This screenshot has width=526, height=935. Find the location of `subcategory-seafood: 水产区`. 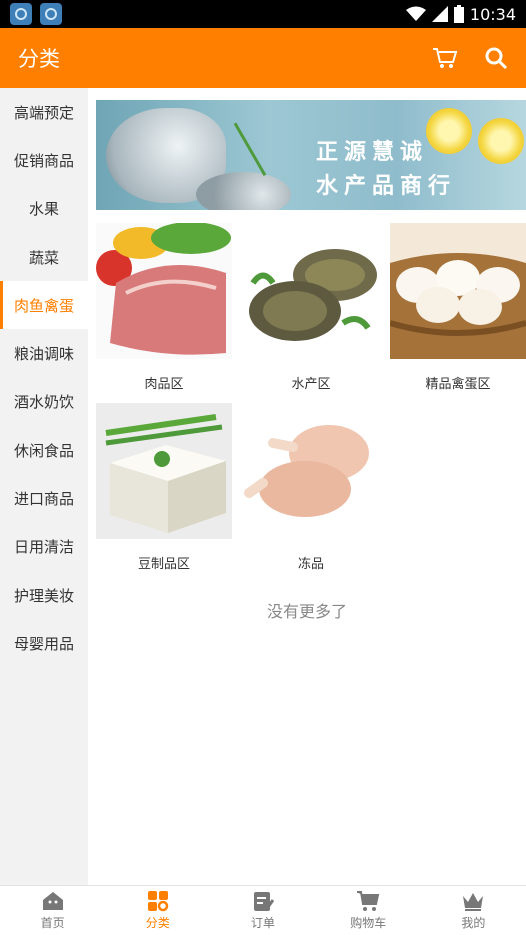

subcategory-seafood: 水产区 is located at coordinates (311, 307).